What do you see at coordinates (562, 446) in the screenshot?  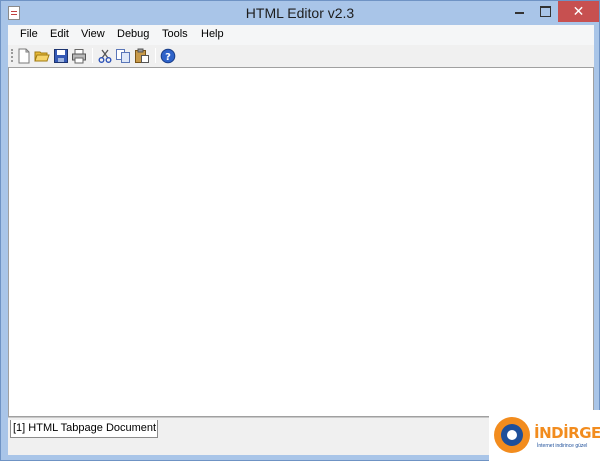 I see `watermark-slogan: İnternet indirince güzel` at bounding box center [562, 446].